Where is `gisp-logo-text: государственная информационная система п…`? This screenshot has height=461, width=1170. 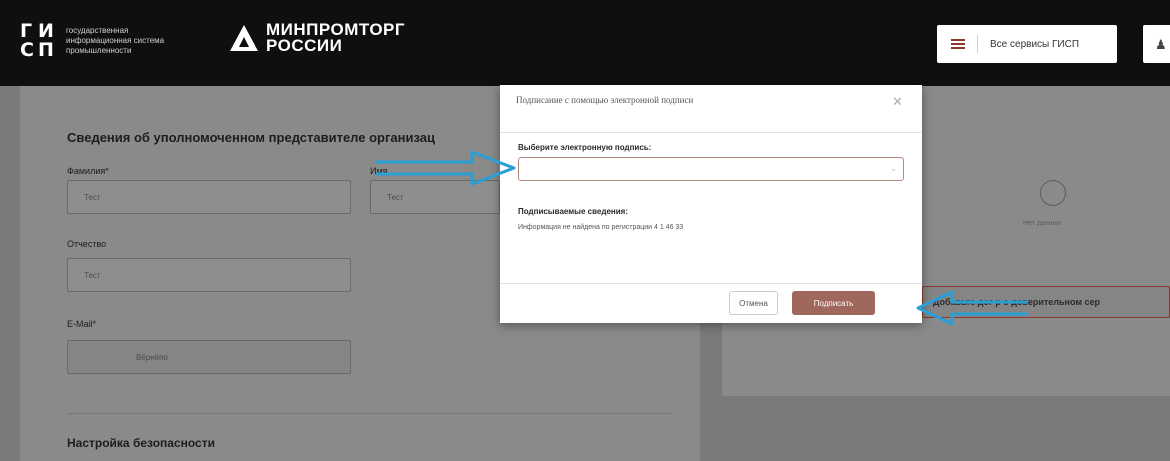 gisp-logo-text: государственная информационная система п… is located at coordinates (131, 41).